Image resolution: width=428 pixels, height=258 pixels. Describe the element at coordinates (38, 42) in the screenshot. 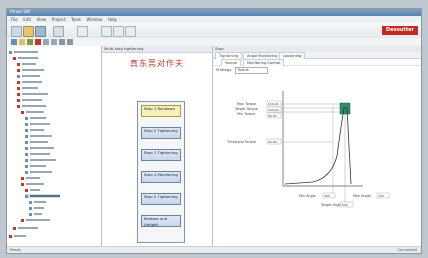

I see `delete-icon` at that location.